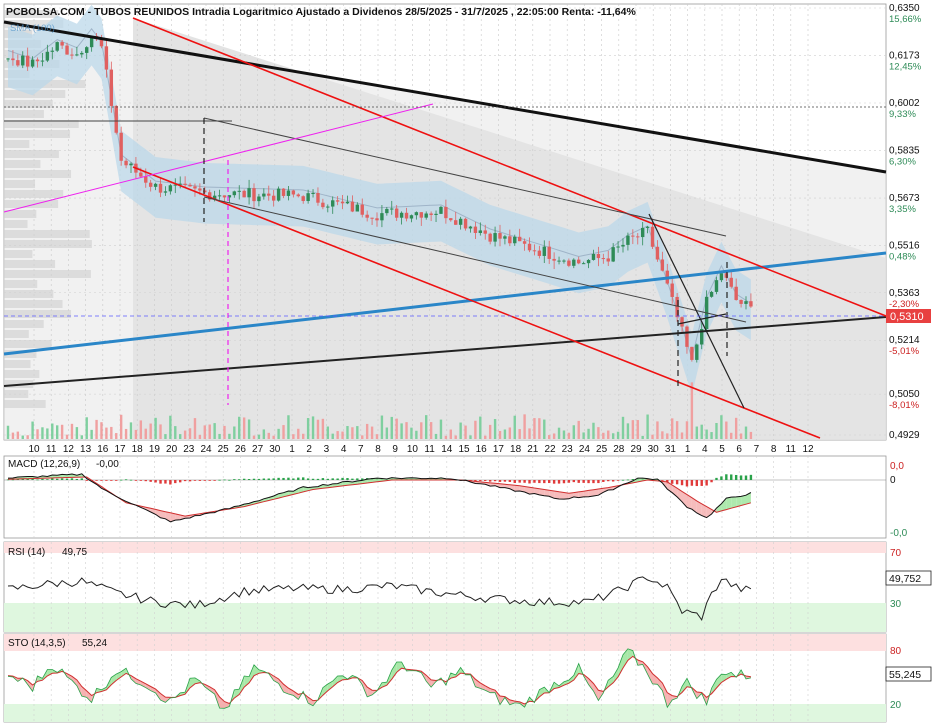  What do you see at coordinates (455, 497) in the screenshot?
I see `macd-panel: MACD (12,26,9) -0,00 0,0 0 -0,0` at bounding box center [455, 497].